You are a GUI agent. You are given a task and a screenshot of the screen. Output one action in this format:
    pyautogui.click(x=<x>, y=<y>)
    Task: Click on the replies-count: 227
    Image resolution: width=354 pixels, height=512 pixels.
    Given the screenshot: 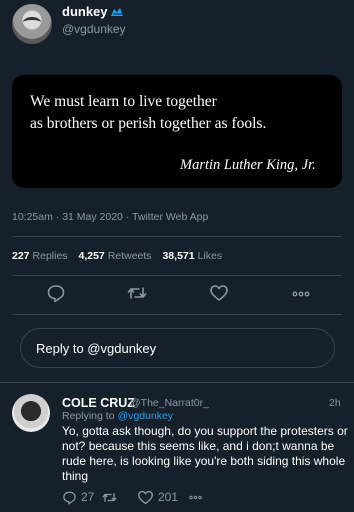 What is the action you would take?
    pyautogui.click(x=21, y=256)
    